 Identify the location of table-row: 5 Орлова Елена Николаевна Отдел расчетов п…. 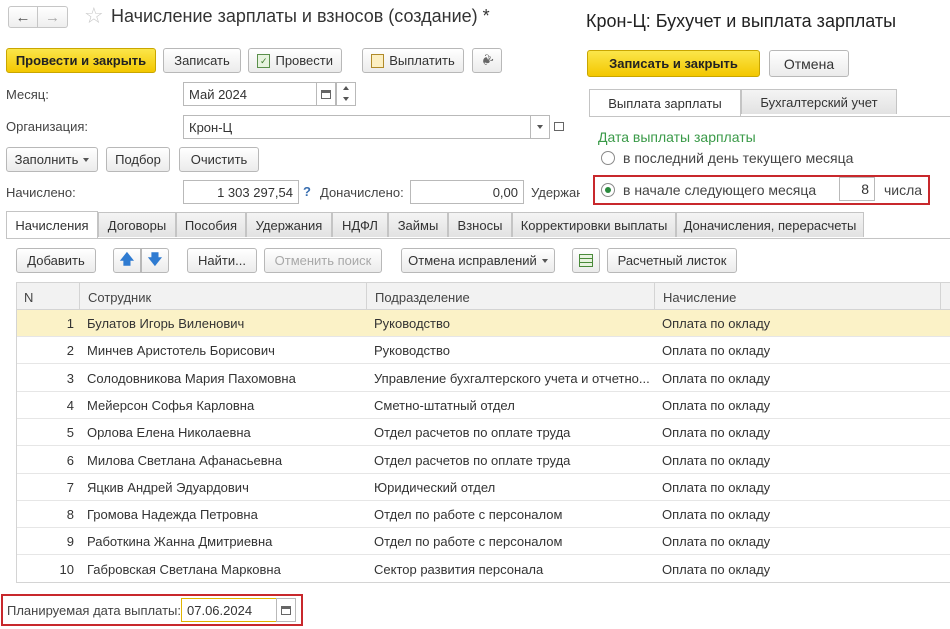
(483, 433).